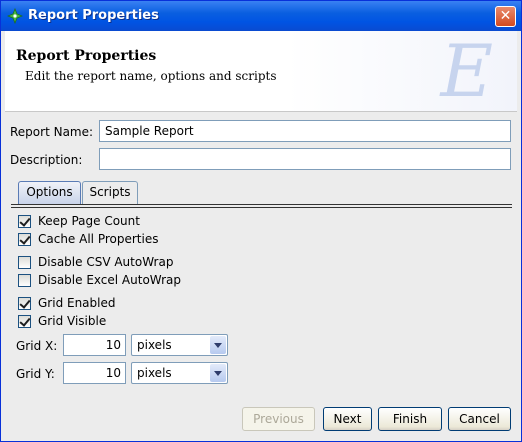 This screenshot has width=522, height=442. I want to click on tab-options: Options, so click(49, 192).